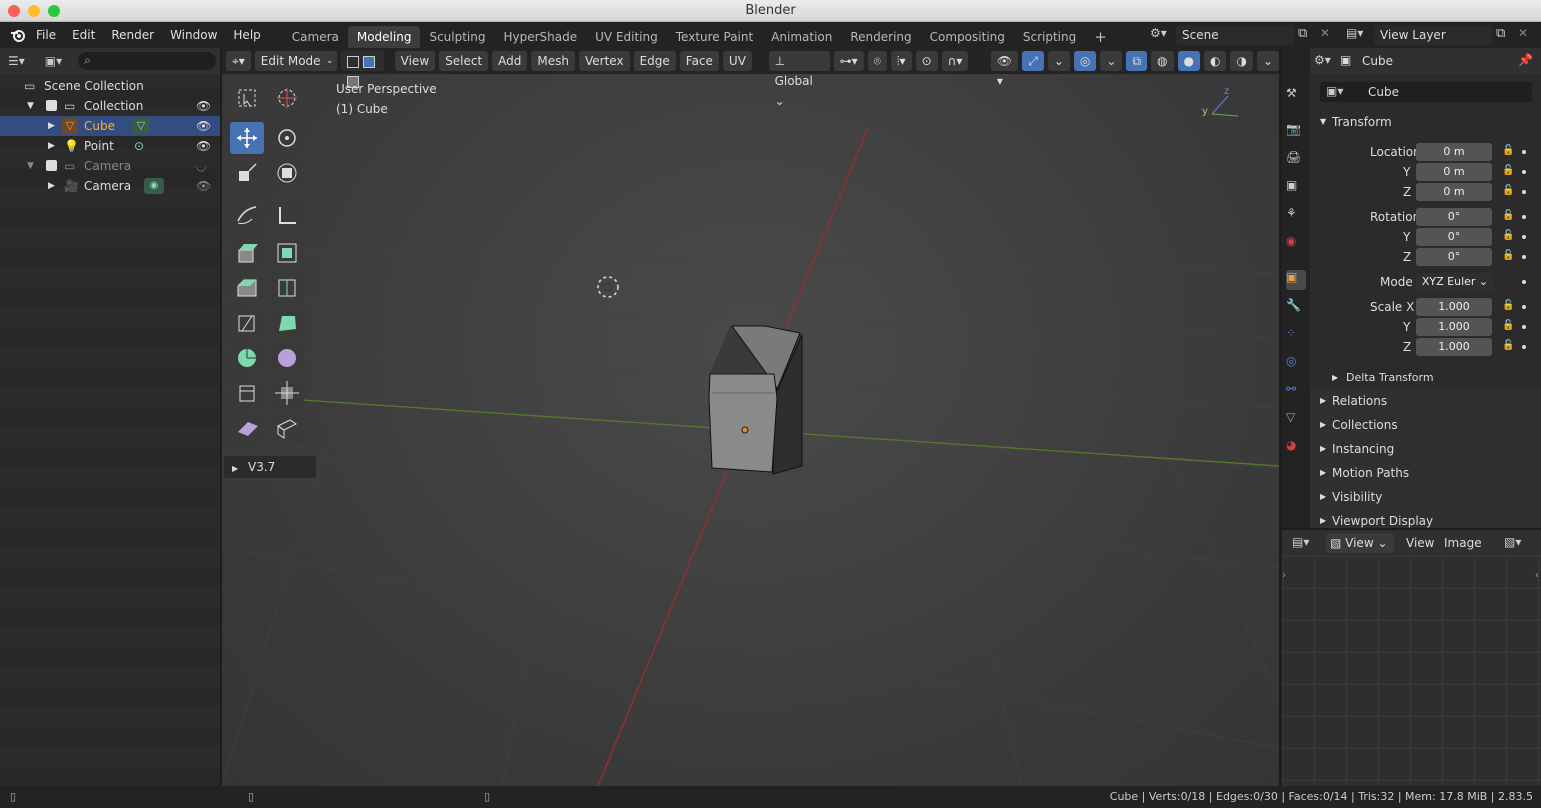  I want to click on scene-tab-icon: ⚘, so click(1296, 216).